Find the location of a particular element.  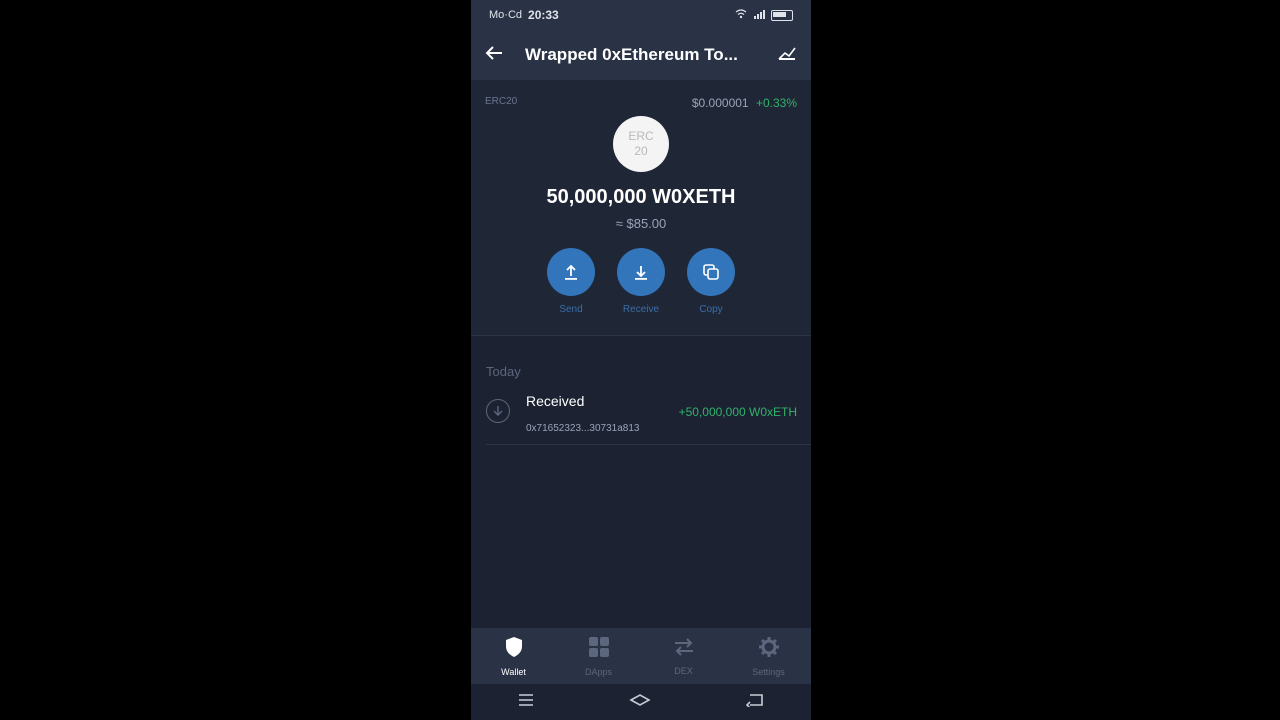

price-change: +0.33% is located at coordinates (776, 103).